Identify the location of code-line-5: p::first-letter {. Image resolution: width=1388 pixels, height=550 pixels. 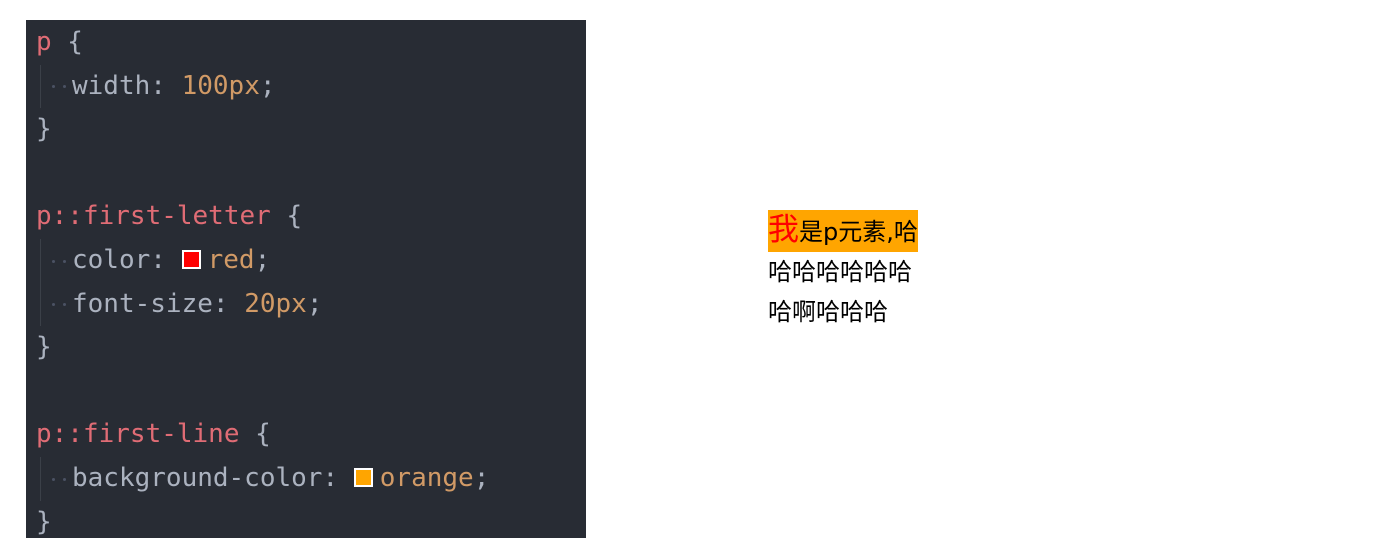
(306, 217).